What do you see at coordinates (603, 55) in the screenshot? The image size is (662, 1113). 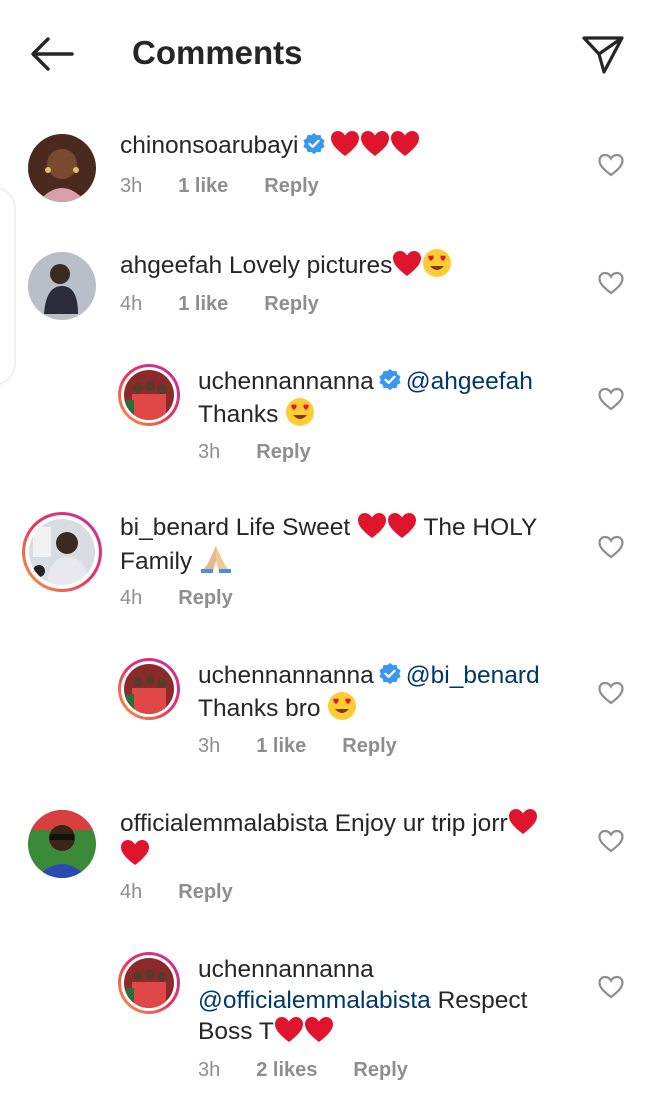 I see `paper-plane-icon` at bounding box center [603, 55].